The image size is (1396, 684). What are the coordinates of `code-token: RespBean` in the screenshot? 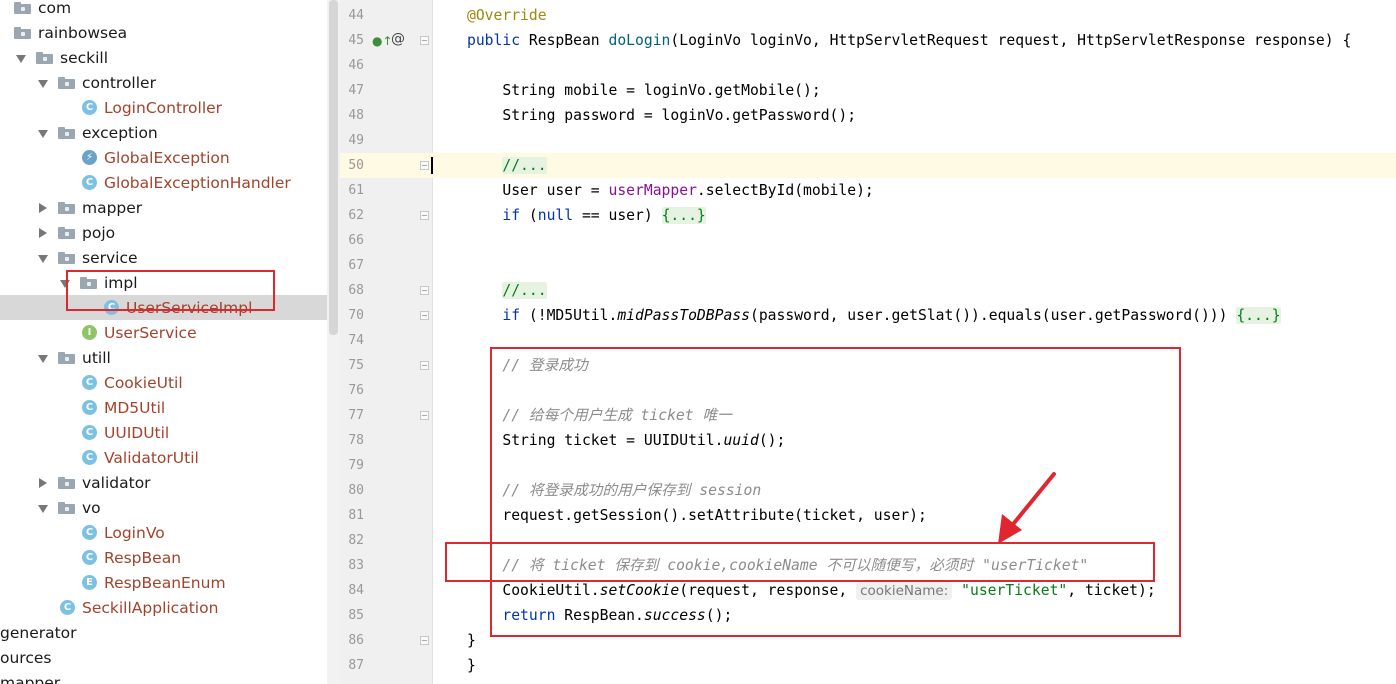 It's located at (568, 40).